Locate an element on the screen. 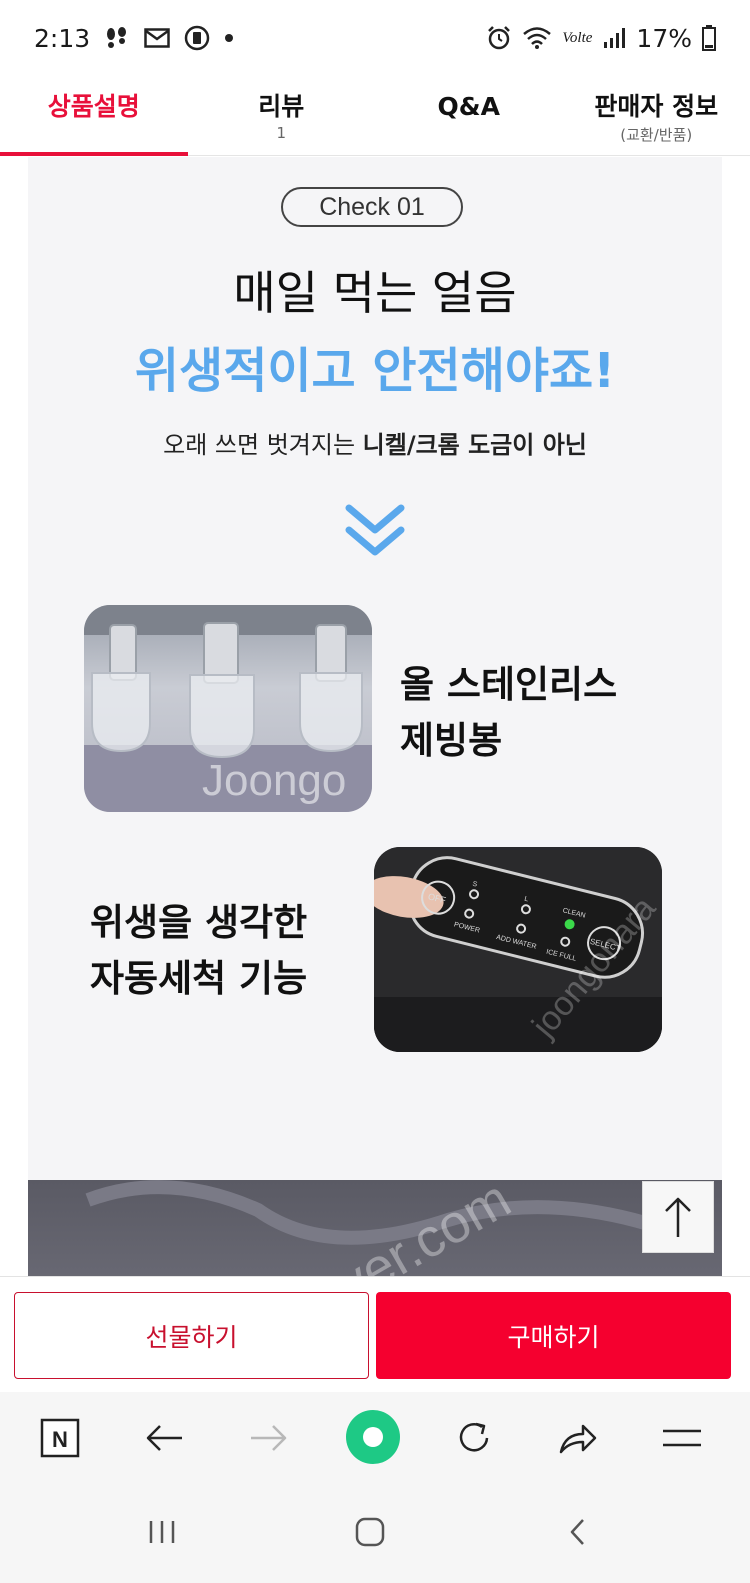 This screenshot has height=1583, width=750. feature-line: 올 스테인리스 is located at coordinates (509, 684).